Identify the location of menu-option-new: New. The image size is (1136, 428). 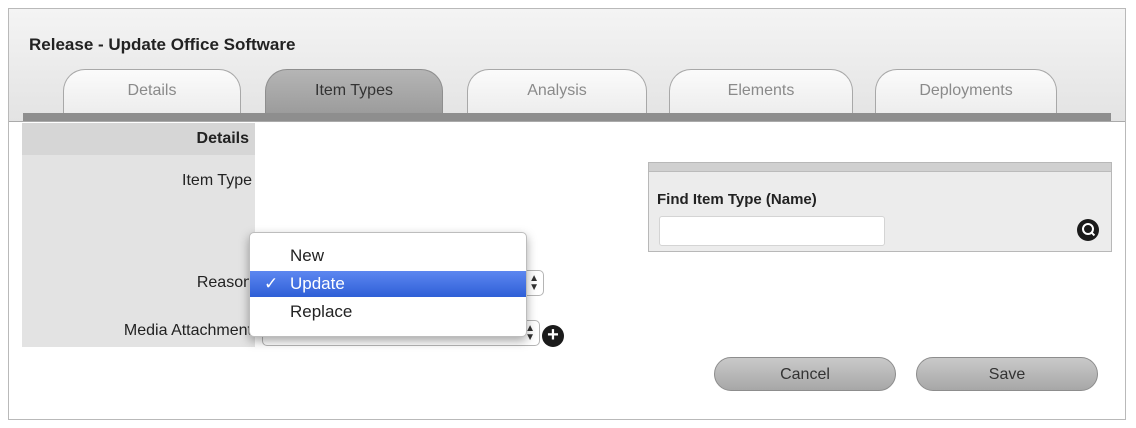
(388, 256).